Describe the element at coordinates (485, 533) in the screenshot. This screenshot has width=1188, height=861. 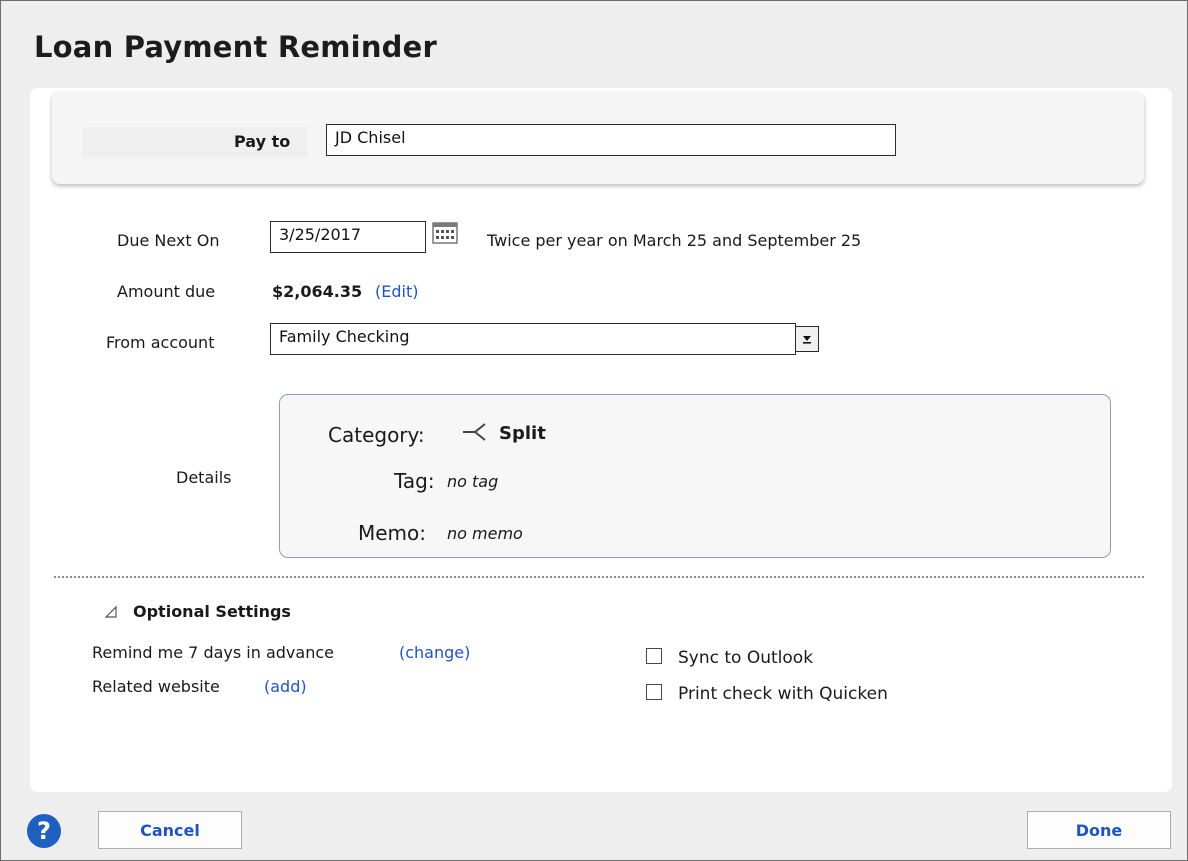
I see `memo-value: no memo` at that location.